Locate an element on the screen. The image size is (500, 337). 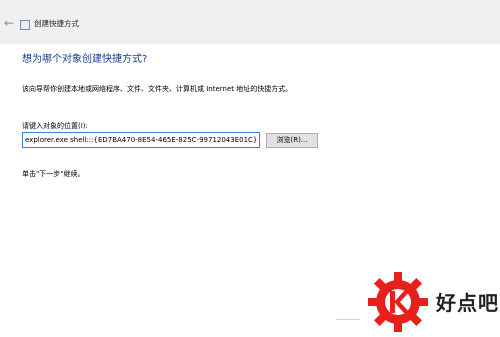
wizard-heading: 想为哪个对象创建快捷方式? is located at coordinates (85, 59).